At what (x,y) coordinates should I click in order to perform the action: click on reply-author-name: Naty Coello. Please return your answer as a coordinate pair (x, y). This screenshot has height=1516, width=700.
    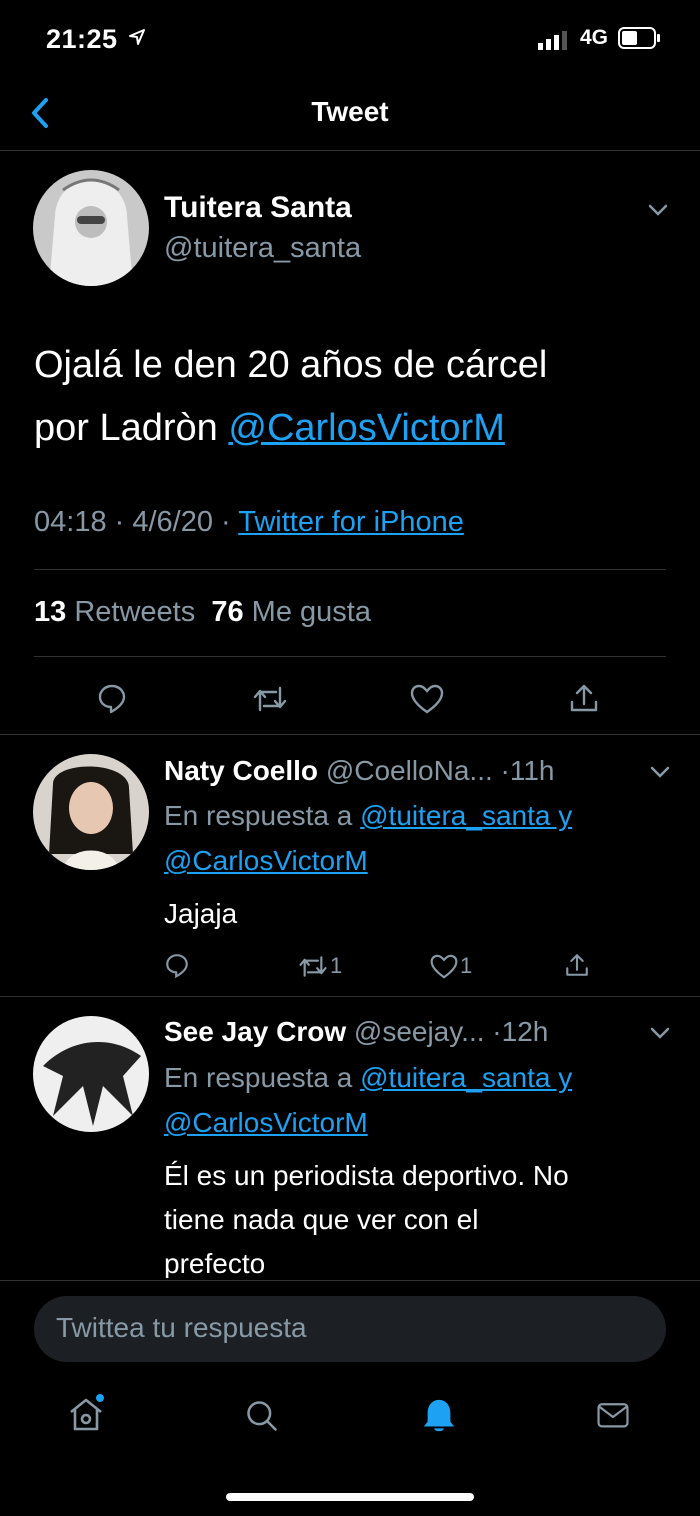
    Looking at the image, I should click on (241, 770).